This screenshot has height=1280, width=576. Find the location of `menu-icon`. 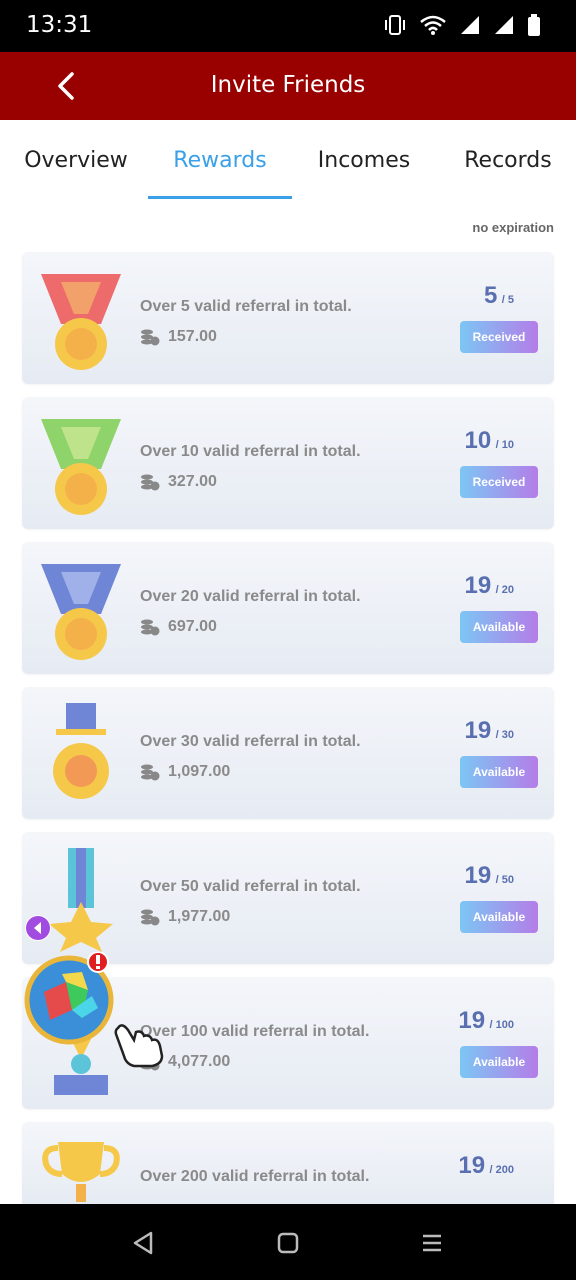

menu-icon is located at coordinates (432, 1243).